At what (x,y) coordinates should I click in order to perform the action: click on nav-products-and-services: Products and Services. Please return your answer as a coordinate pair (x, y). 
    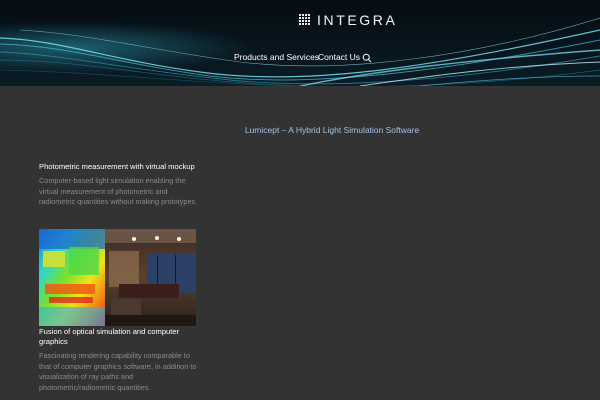
    Looking at the image, I should click on (276, 57).